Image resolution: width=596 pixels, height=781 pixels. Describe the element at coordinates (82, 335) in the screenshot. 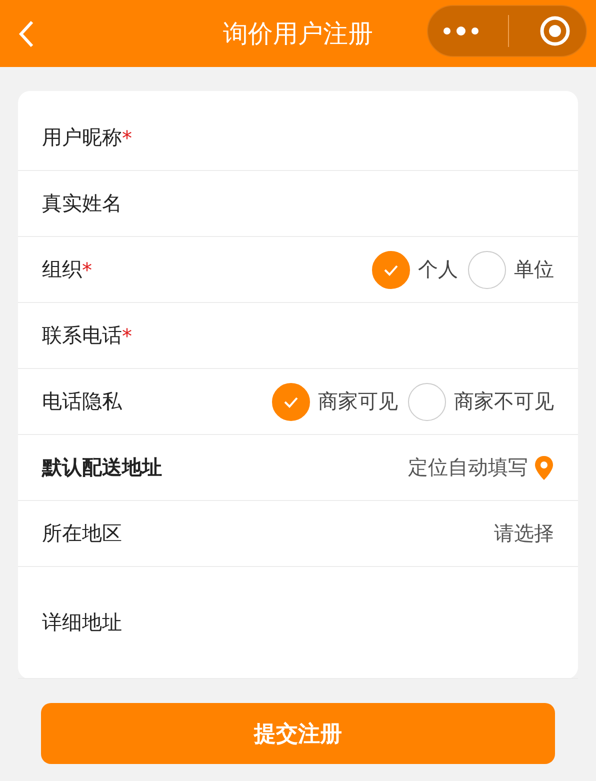

I see `field-label: 联系电话` at that location.